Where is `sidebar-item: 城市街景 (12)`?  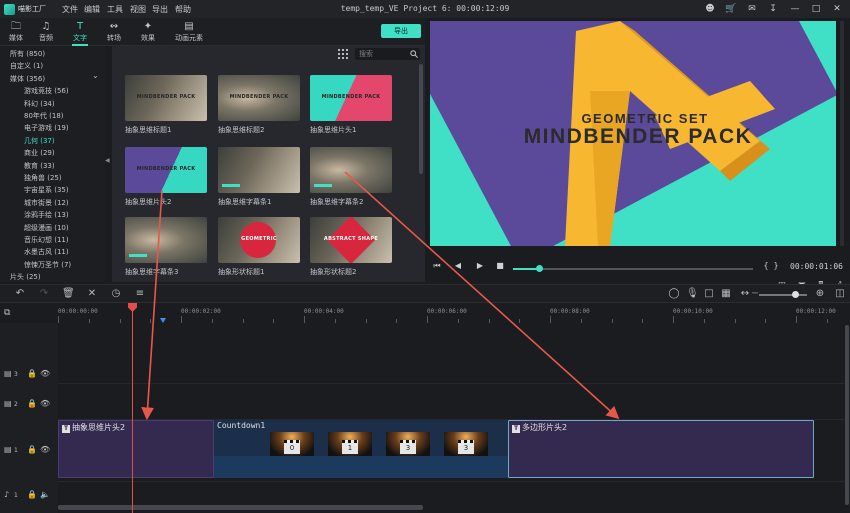 sidebar-item: 城市街景 (12) is located at coordinates (50, 203).